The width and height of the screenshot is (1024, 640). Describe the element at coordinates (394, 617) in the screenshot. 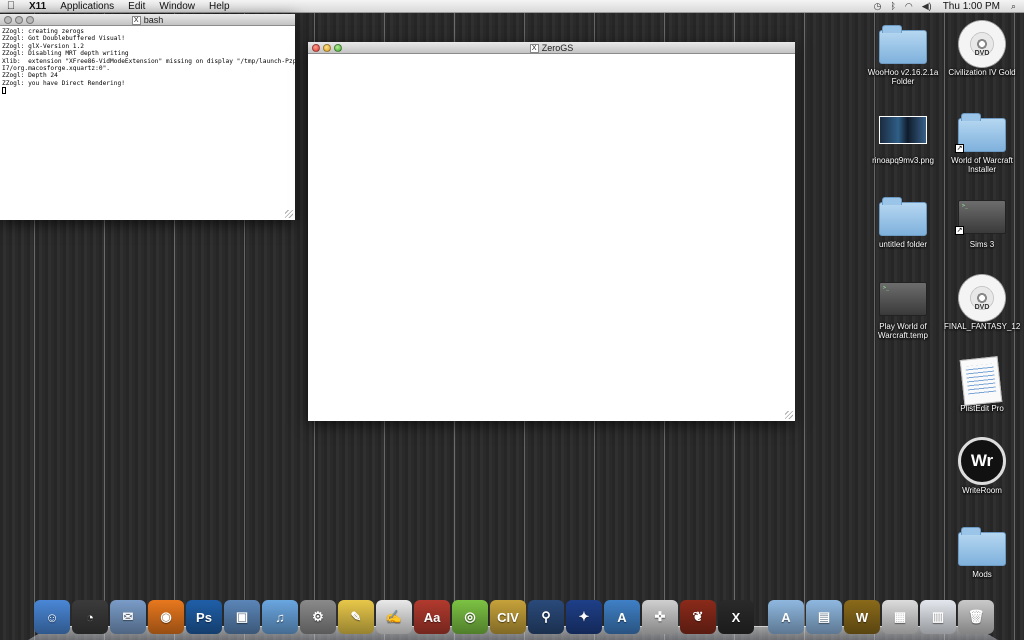

I see `textedit-icon: ✍` at that location.